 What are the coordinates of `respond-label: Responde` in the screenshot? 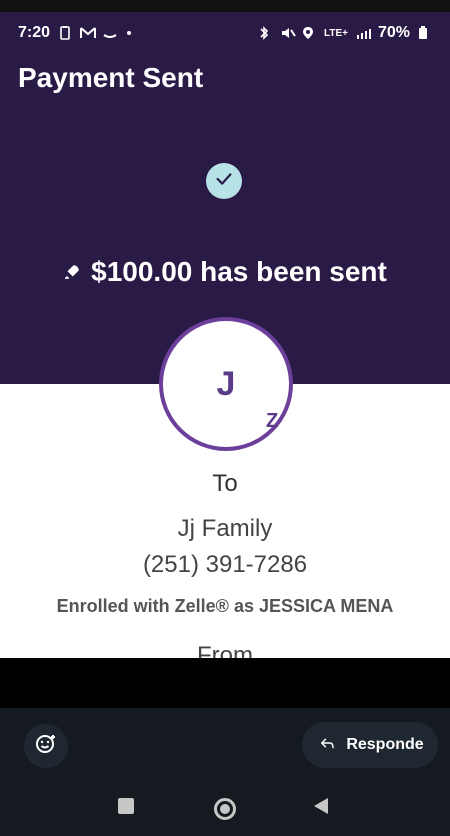 It's located at (385, 744).